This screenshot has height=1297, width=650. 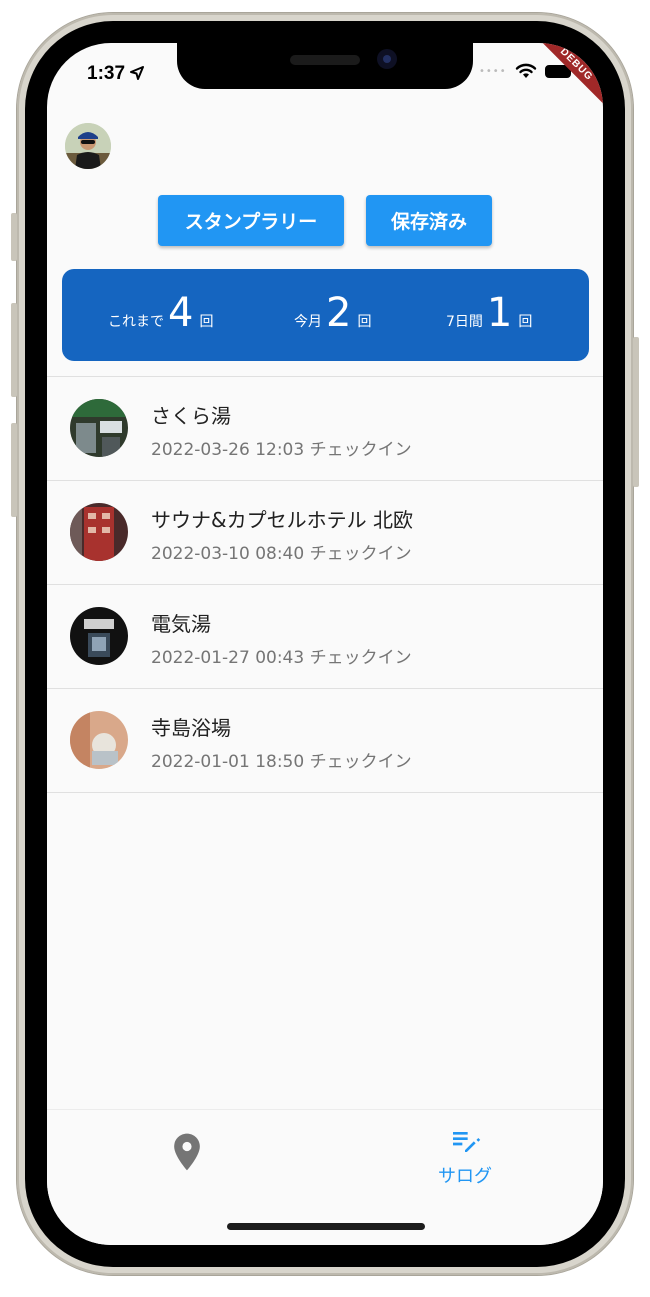 I want to click on stamp-rally-button: スタンプラリー, so click(x=251, y=220).